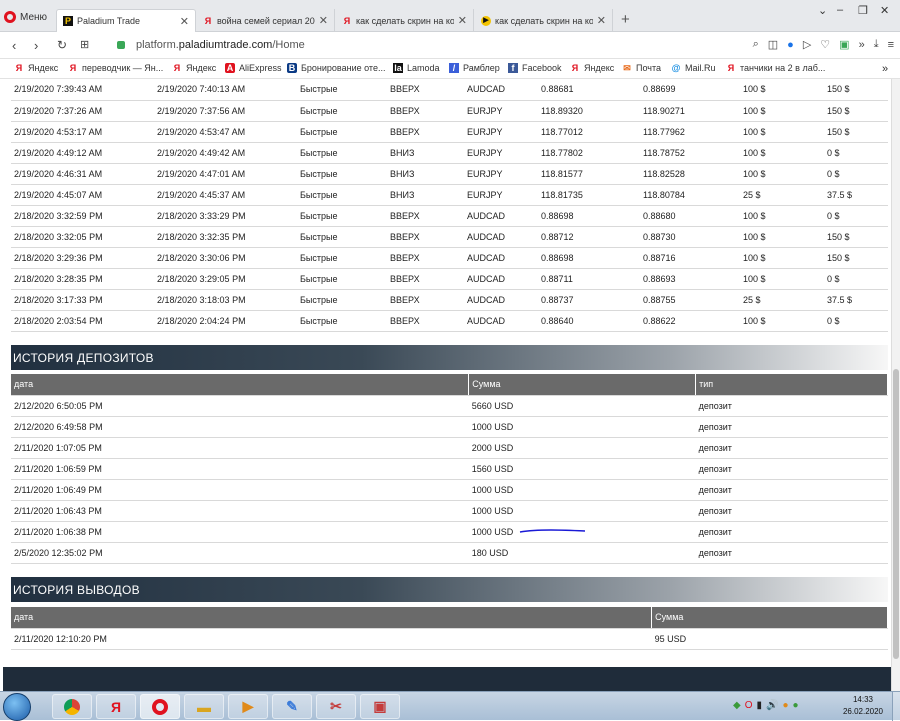  I want to click on back-icon: ‹, so click(14, 45).